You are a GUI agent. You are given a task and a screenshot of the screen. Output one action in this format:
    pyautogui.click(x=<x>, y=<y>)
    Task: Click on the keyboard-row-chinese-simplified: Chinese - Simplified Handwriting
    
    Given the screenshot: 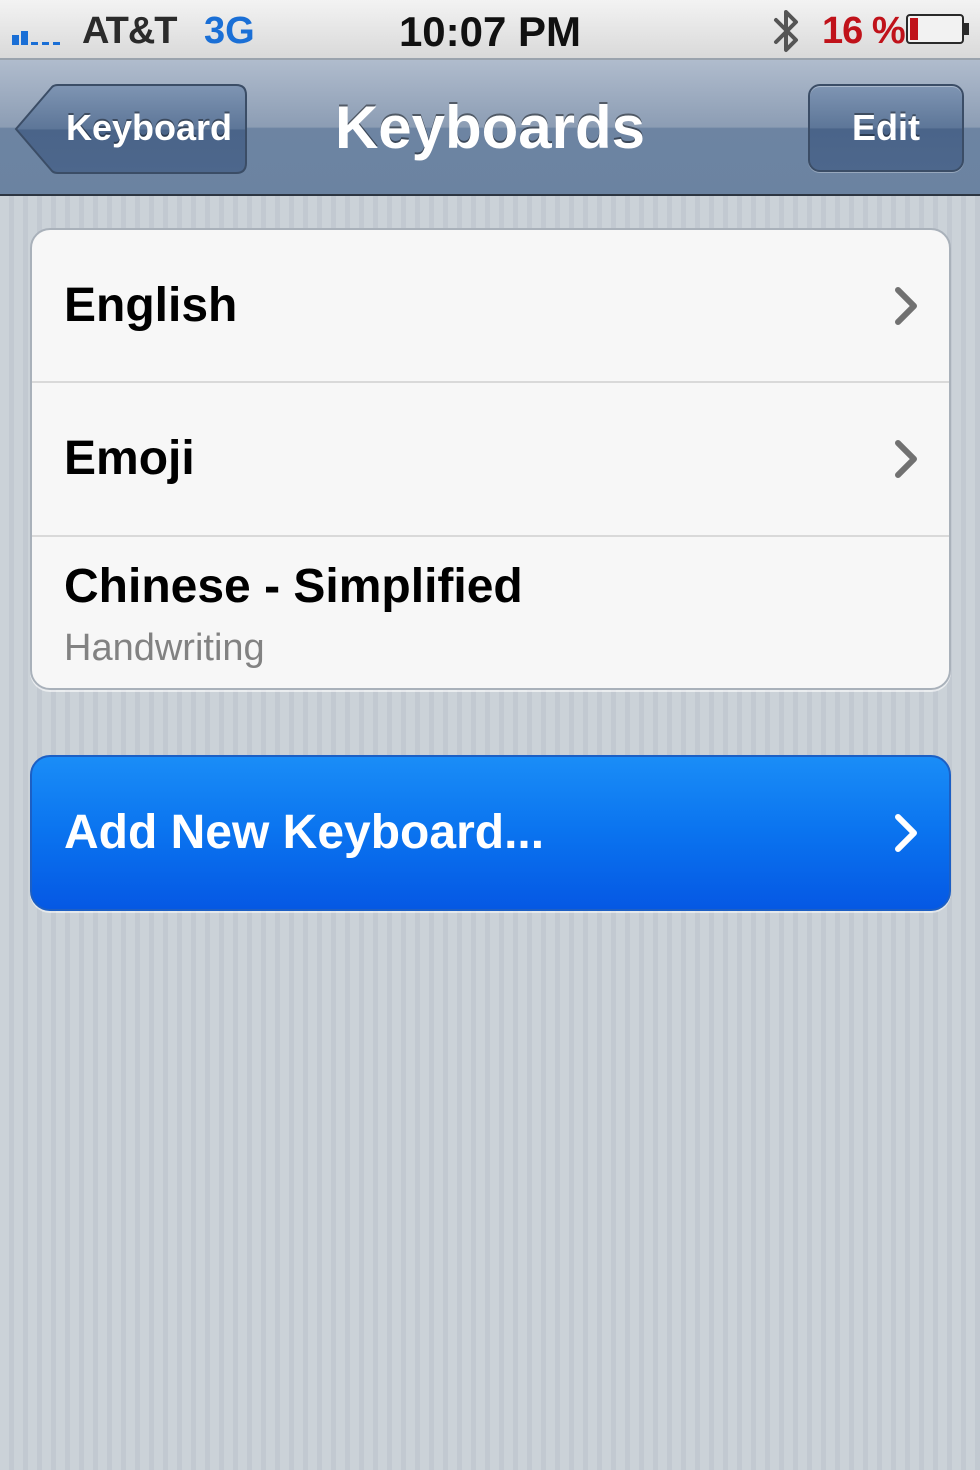 What is the action you would take?
    pyautogui.click(x=490, y=612)
    